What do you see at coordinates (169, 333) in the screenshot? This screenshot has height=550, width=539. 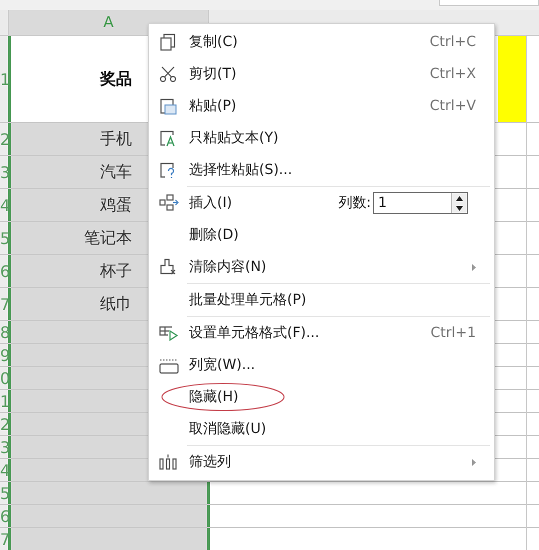 I see `format-cells-icon` at bounding box center [169, 333].